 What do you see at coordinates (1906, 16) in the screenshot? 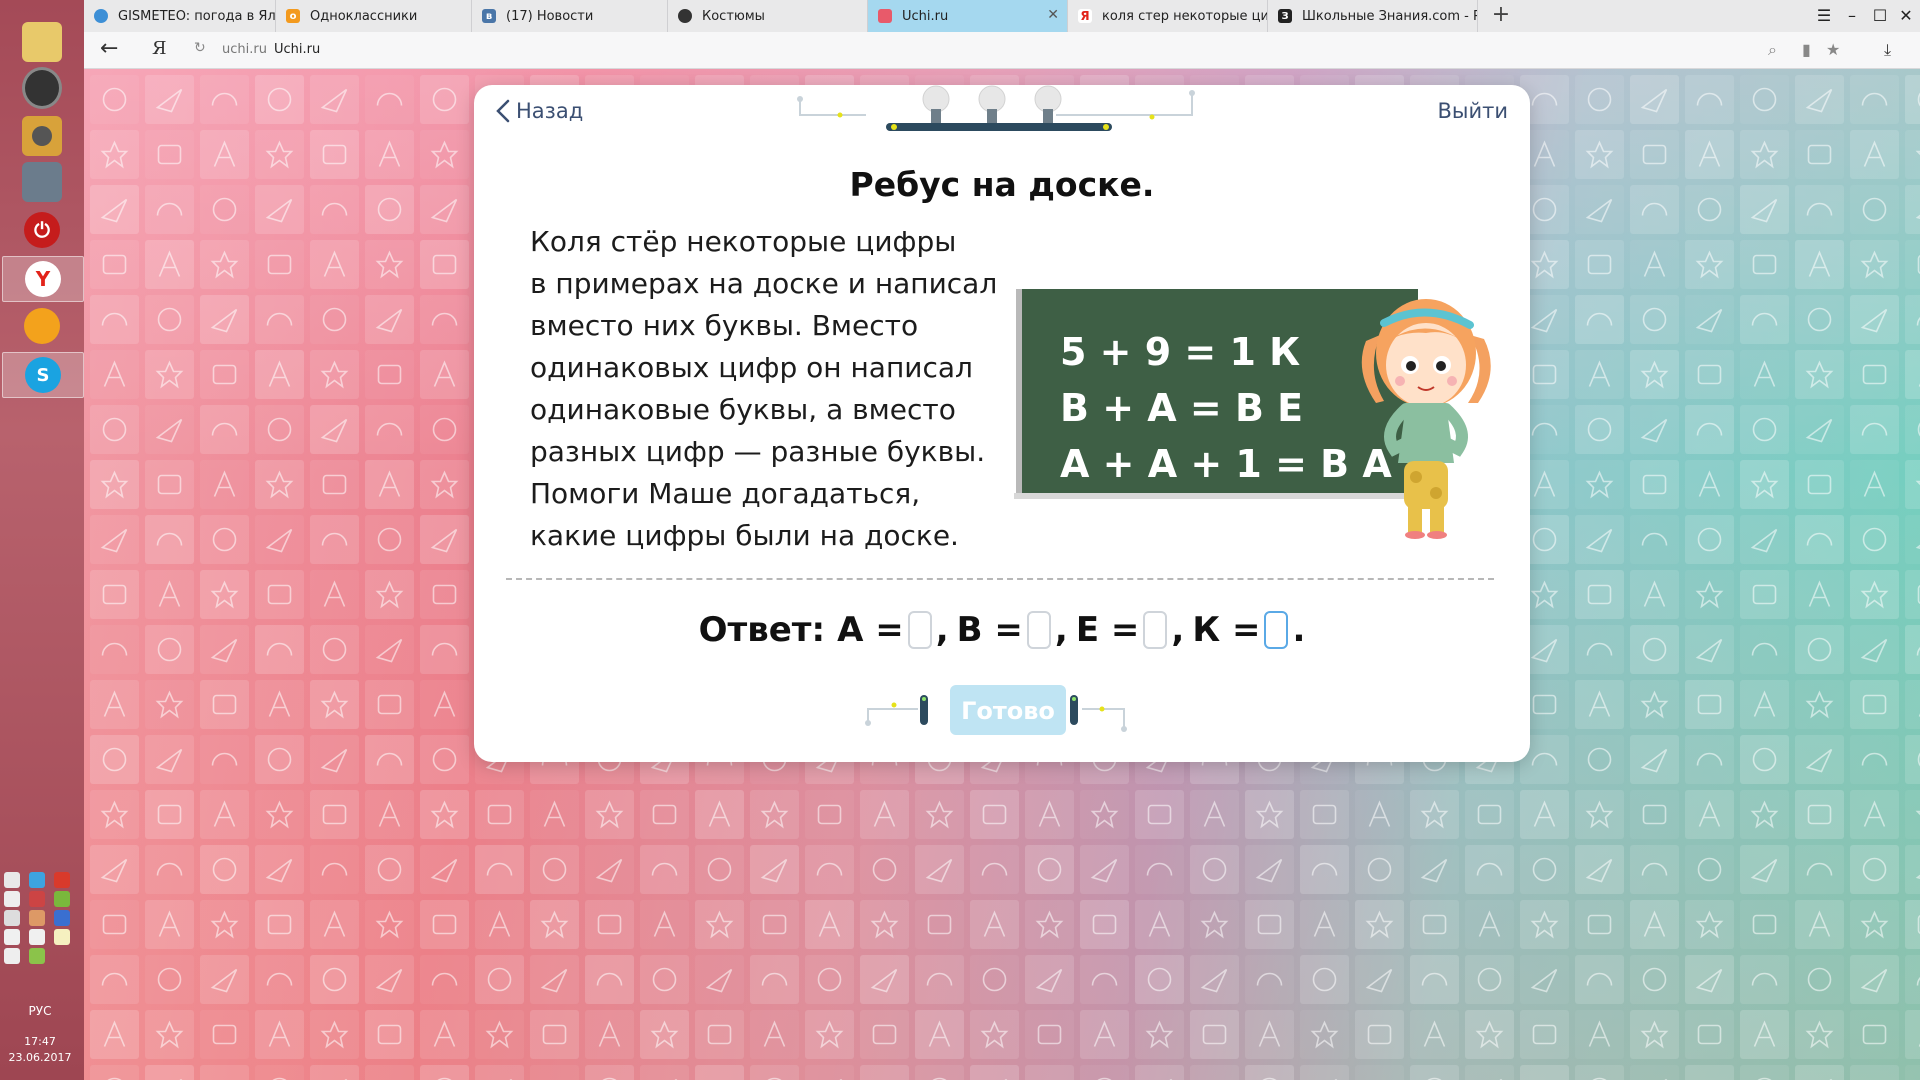
I see `close-window-icon: ✕` at bounding box center [1906, 16].